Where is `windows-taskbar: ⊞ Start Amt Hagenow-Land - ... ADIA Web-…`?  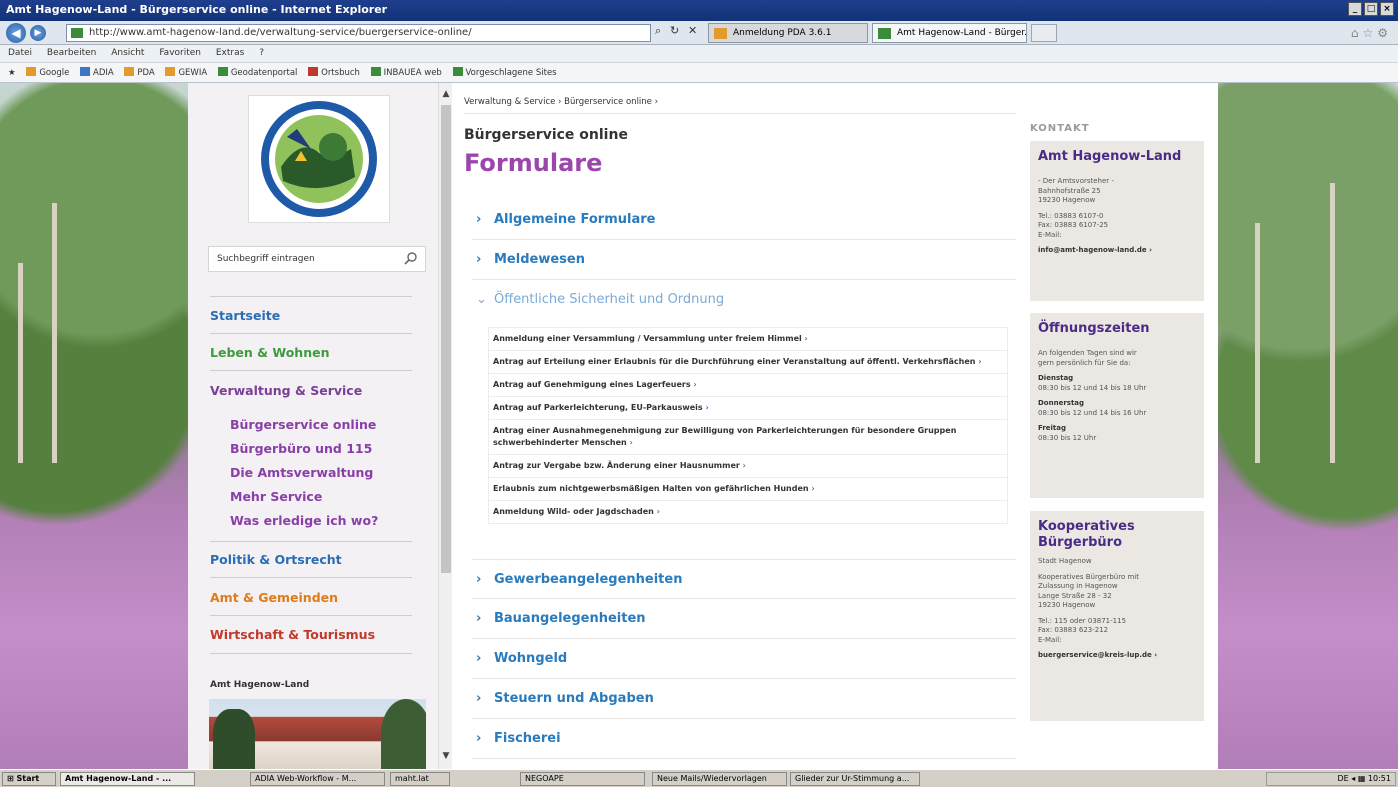 windows-taskbar: ⊞ Start Amt Hagenow-Land - ... ADIA Web-… is located at coordinates (699, 778).